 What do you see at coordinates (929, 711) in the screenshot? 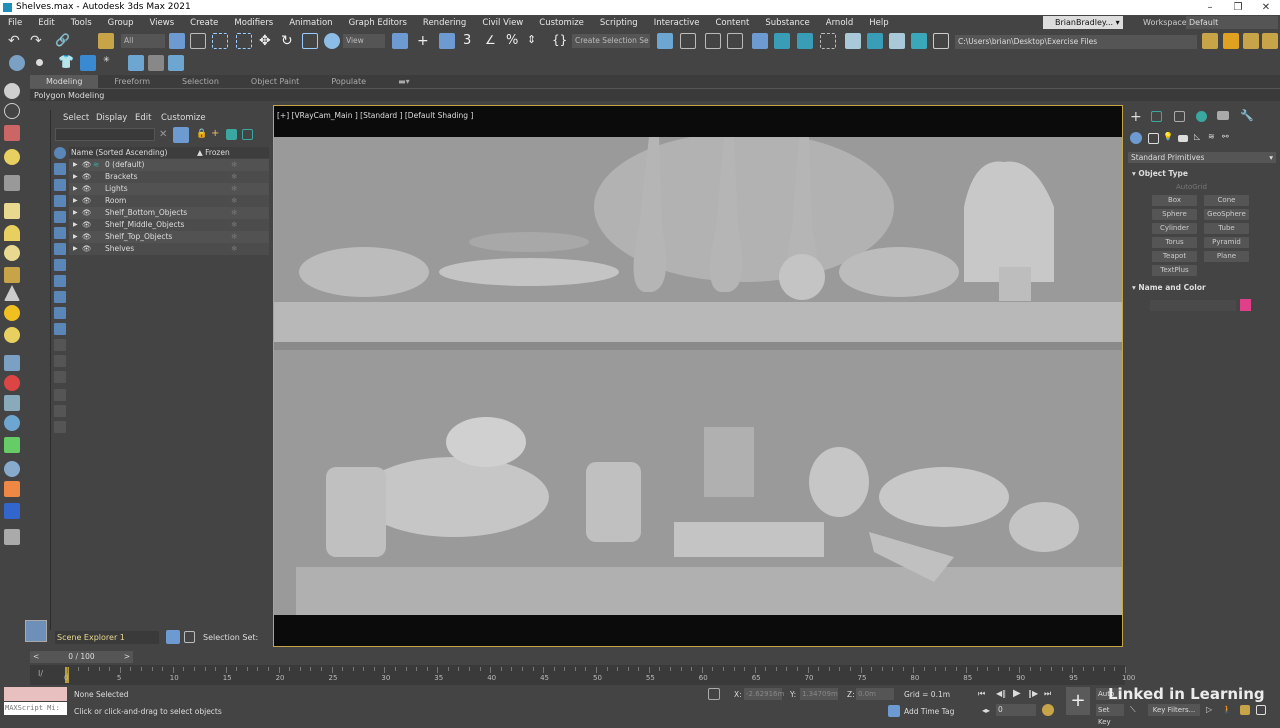
I see `add-time-tag: Add Time Tag` at bounding box center [929, 711].